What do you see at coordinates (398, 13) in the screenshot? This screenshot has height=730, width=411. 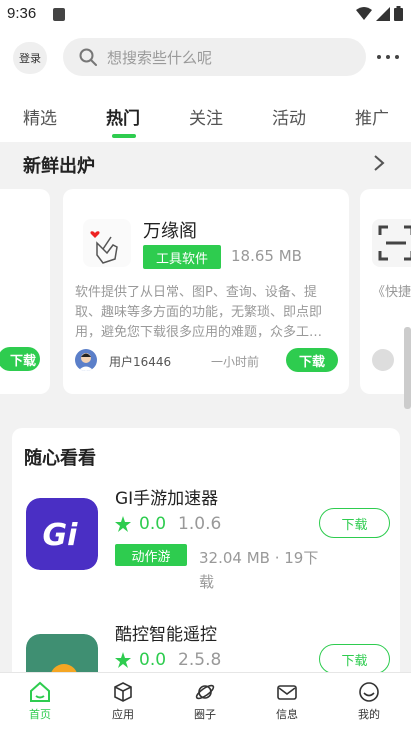 I see `battery-icon` at bounding box center [398, 13].